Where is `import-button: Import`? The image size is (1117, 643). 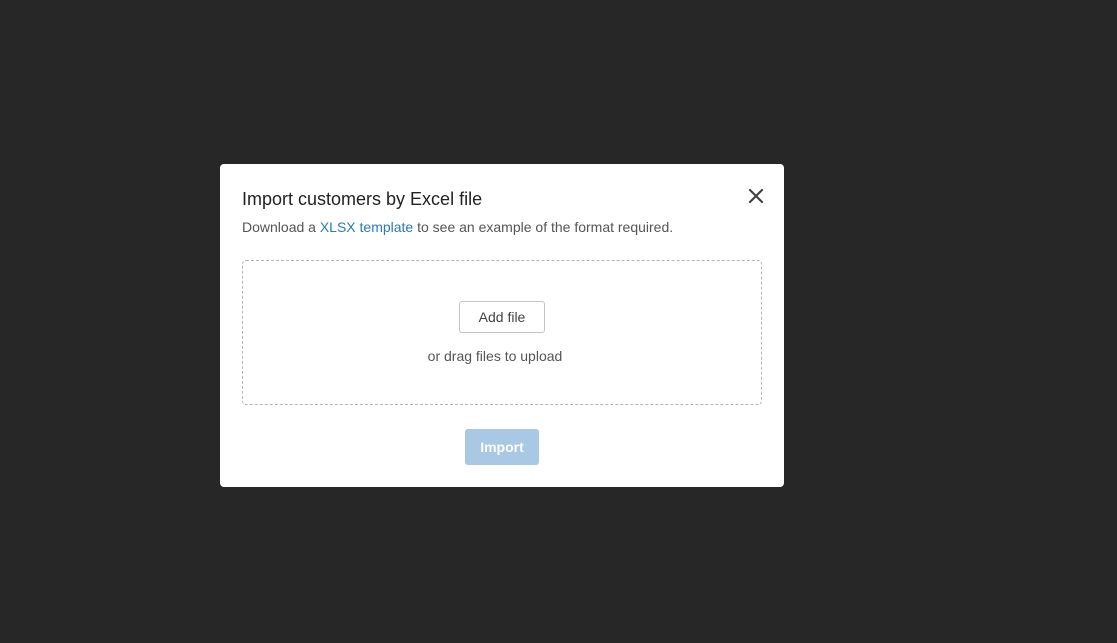 import-button: Import is located at coordinates (502, 447).